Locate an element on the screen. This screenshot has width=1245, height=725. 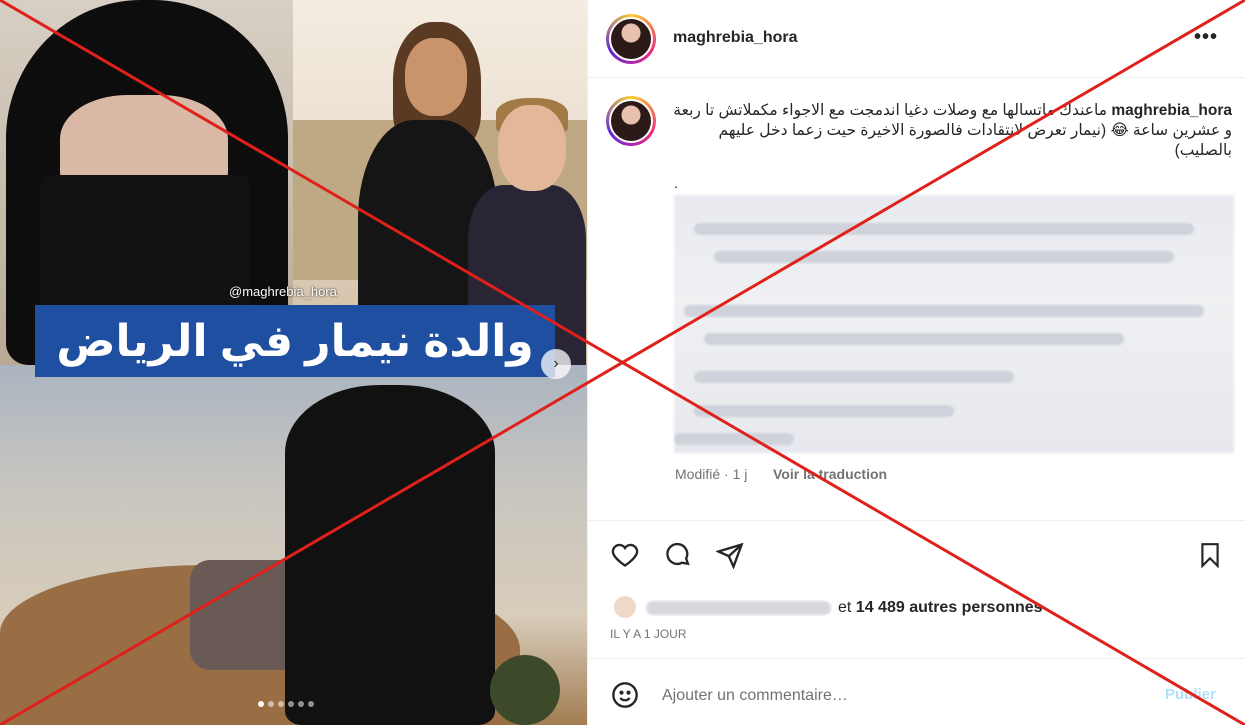
heart-icon is located at coordinates (625, 555).